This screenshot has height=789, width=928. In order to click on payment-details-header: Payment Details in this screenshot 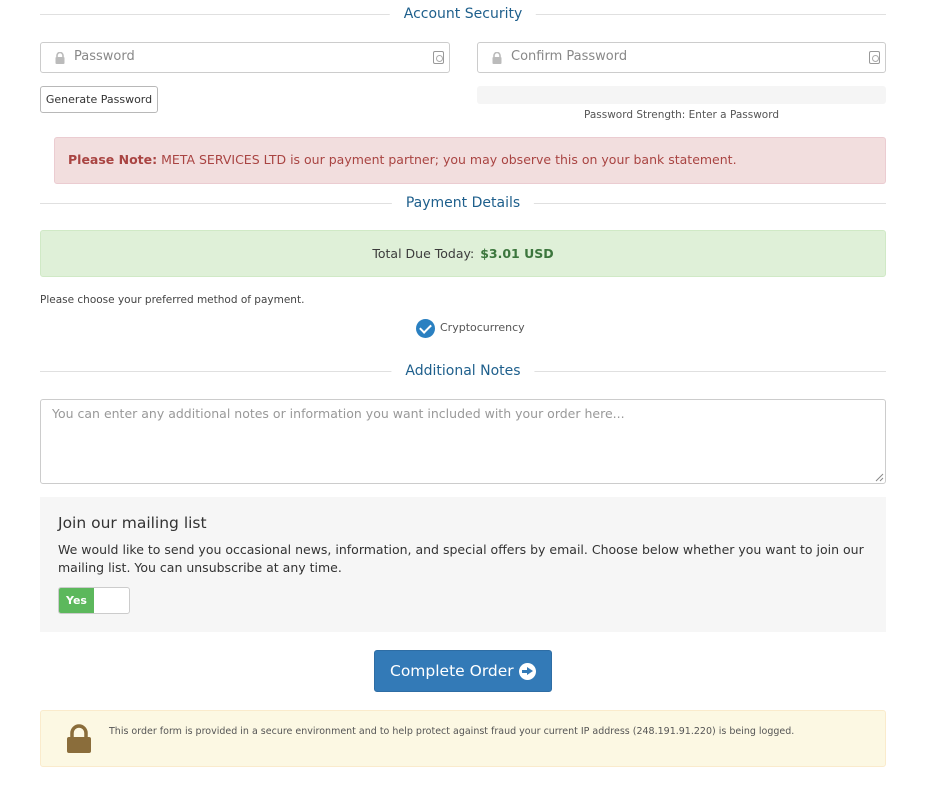, I will do `click(463, 204)`.